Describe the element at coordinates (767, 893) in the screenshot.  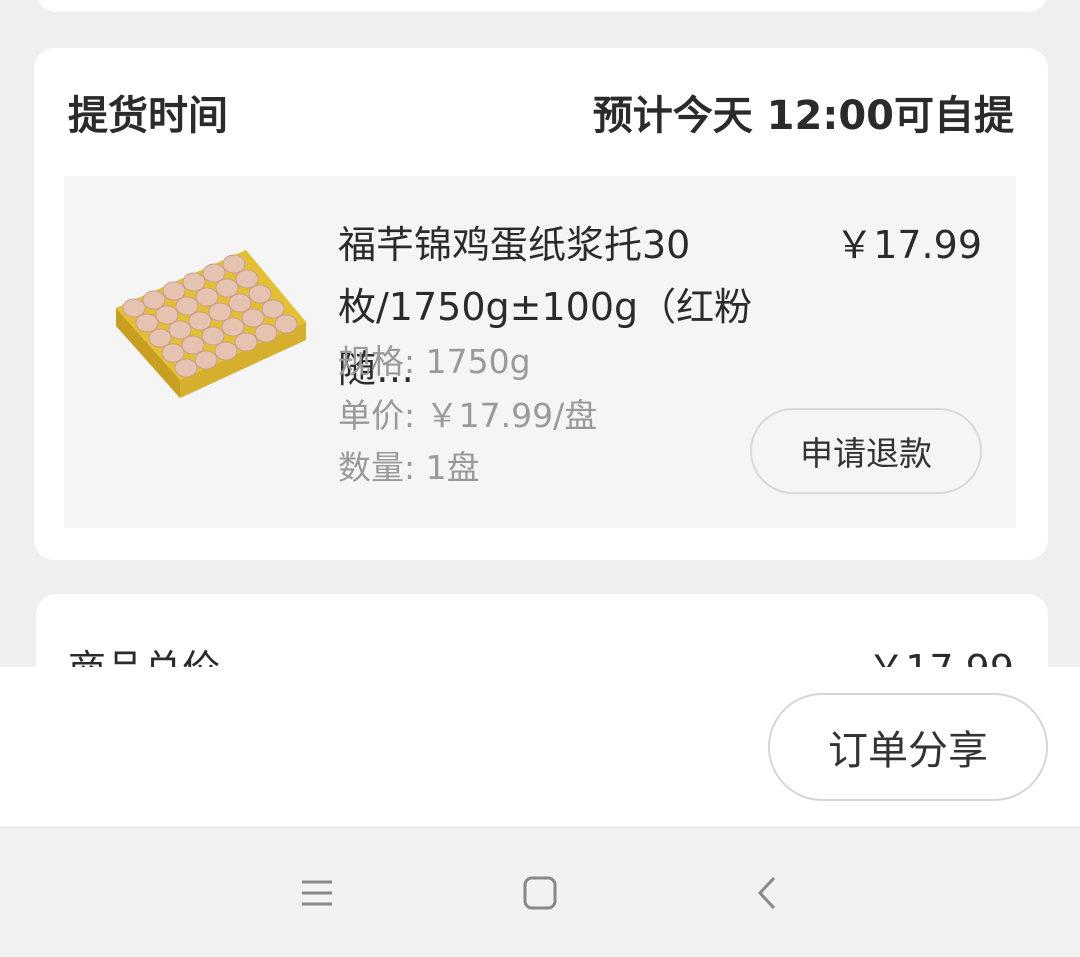
I see `back-icon` at that location.